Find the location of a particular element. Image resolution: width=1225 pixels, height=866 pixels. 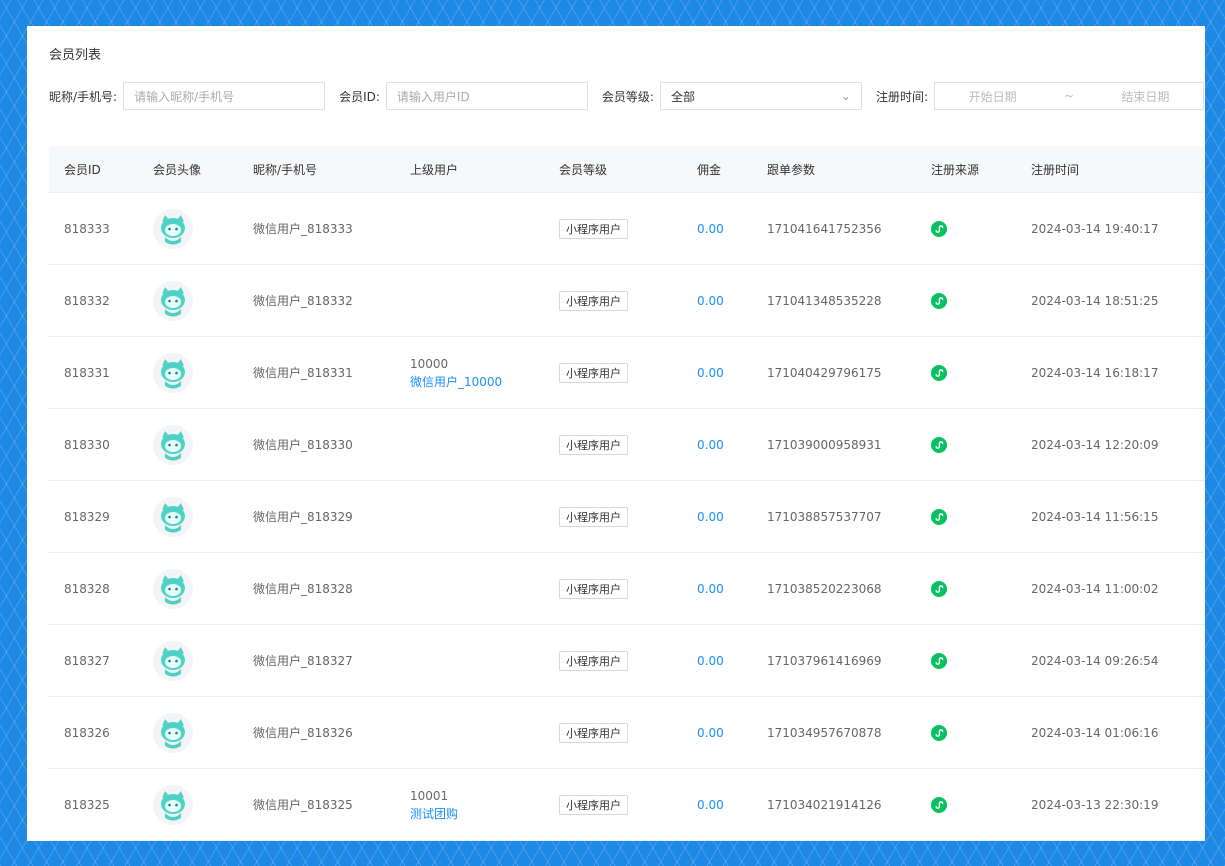

reg-time: 2024-03-14 12:20:09 is located at coordinates (1095, 444).